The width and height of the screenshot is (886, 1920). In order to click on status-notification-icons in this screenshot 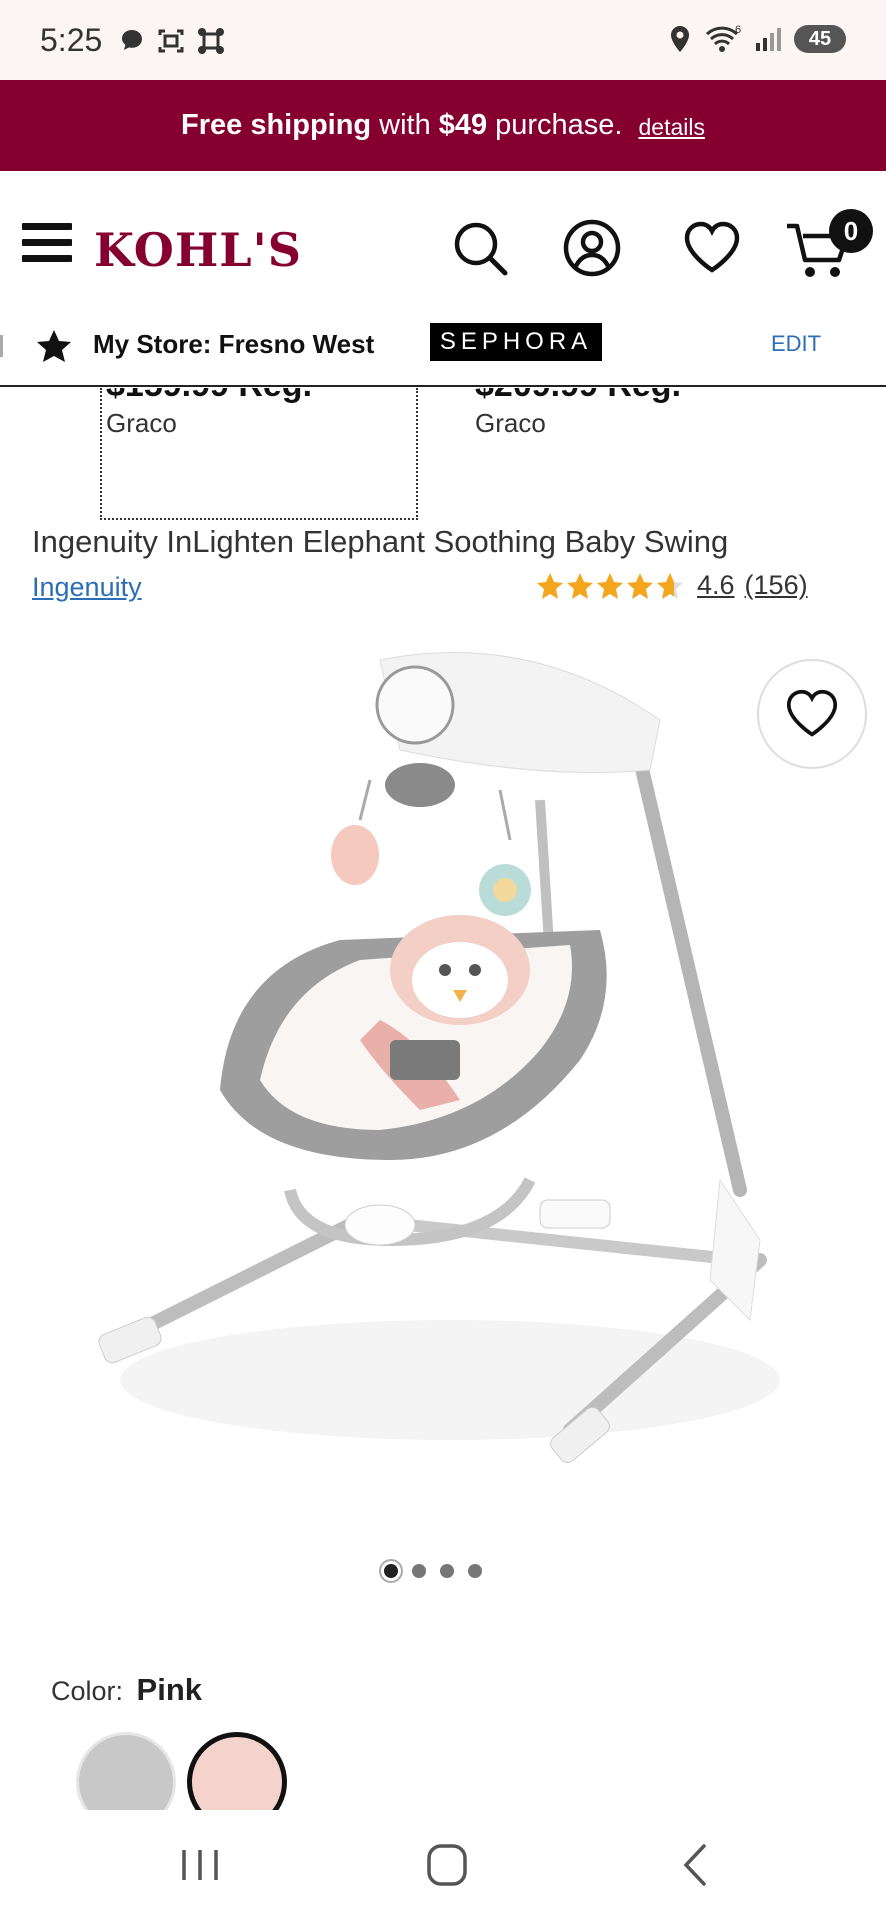, I will do `click(172, 41)`.